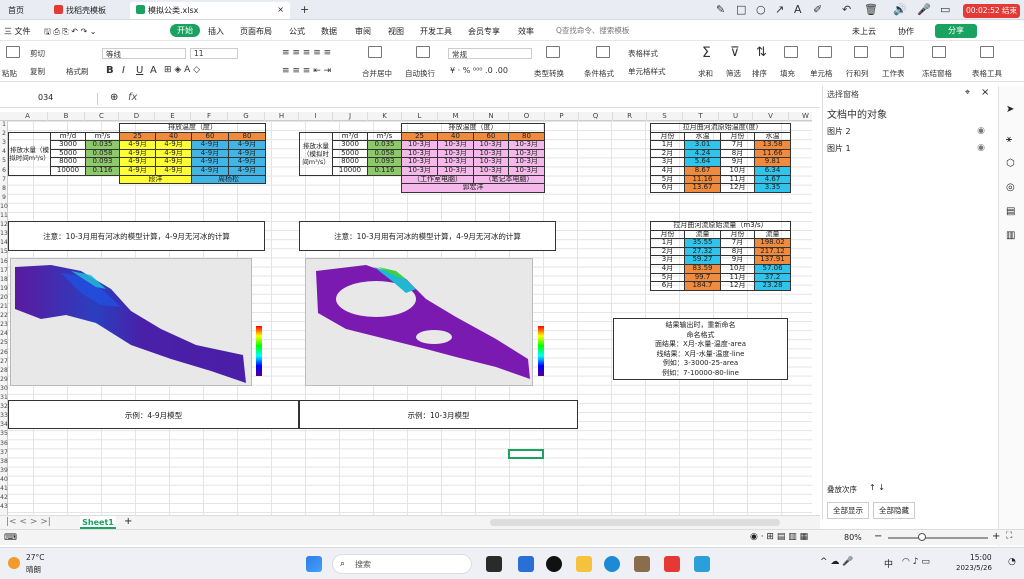 Image resolution: width=1024 pixels, height=579 pixels. I want to click on row-header: 22, so click(4, 315).